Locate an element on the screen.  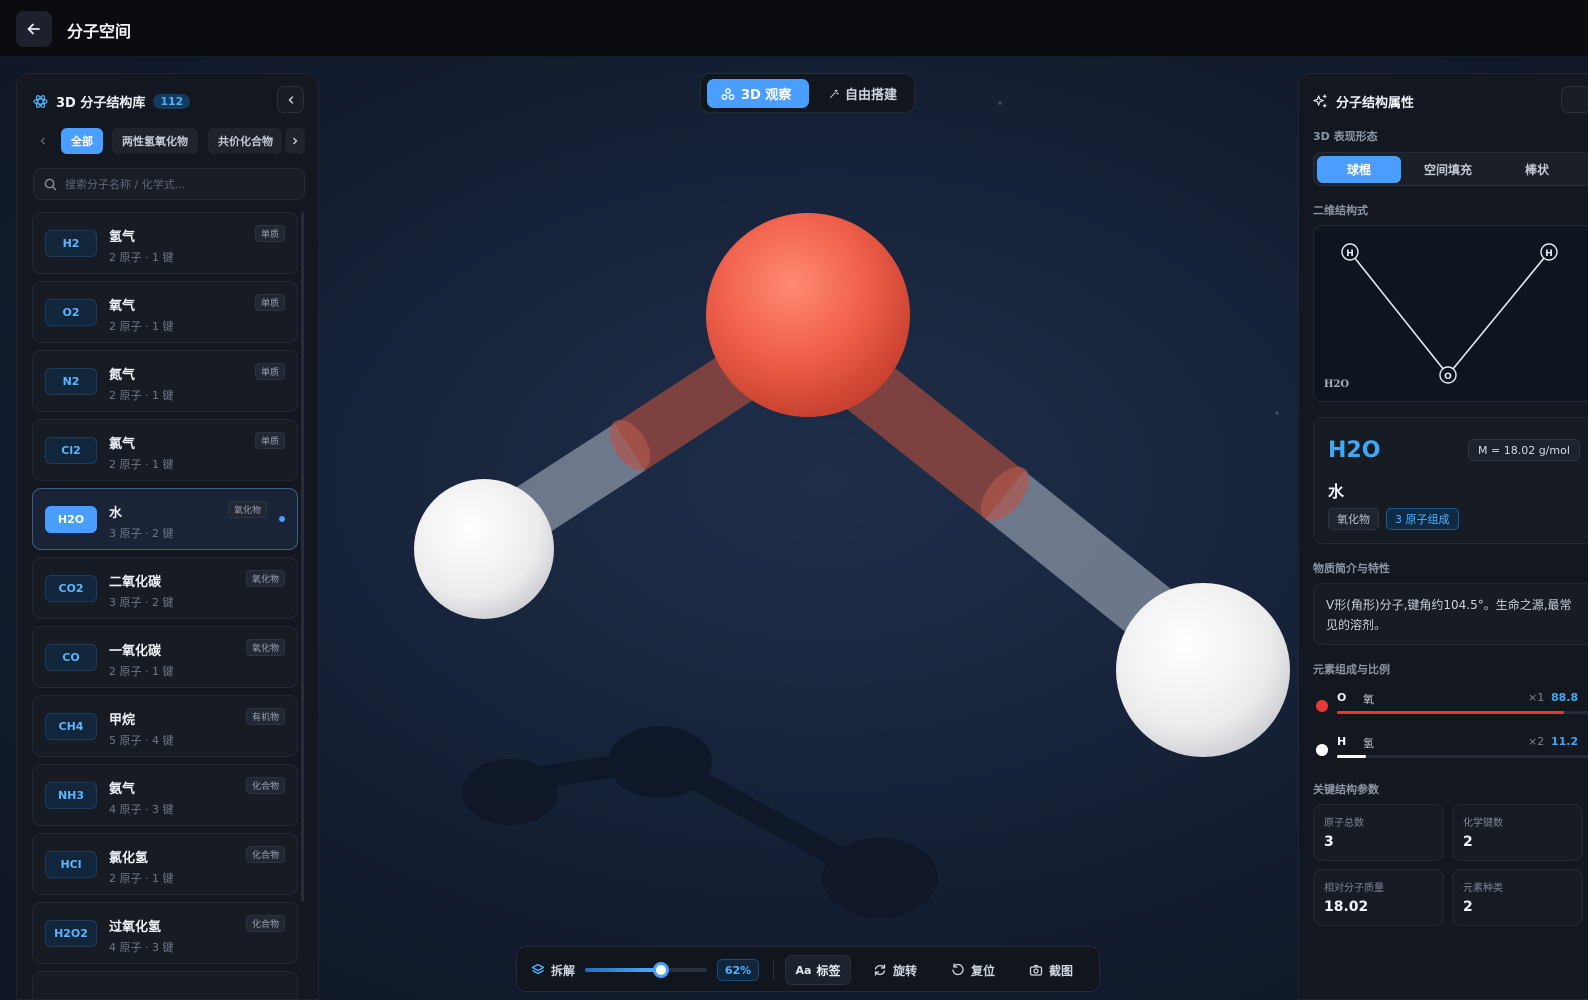
back-button is located at coordinates (34, 29).